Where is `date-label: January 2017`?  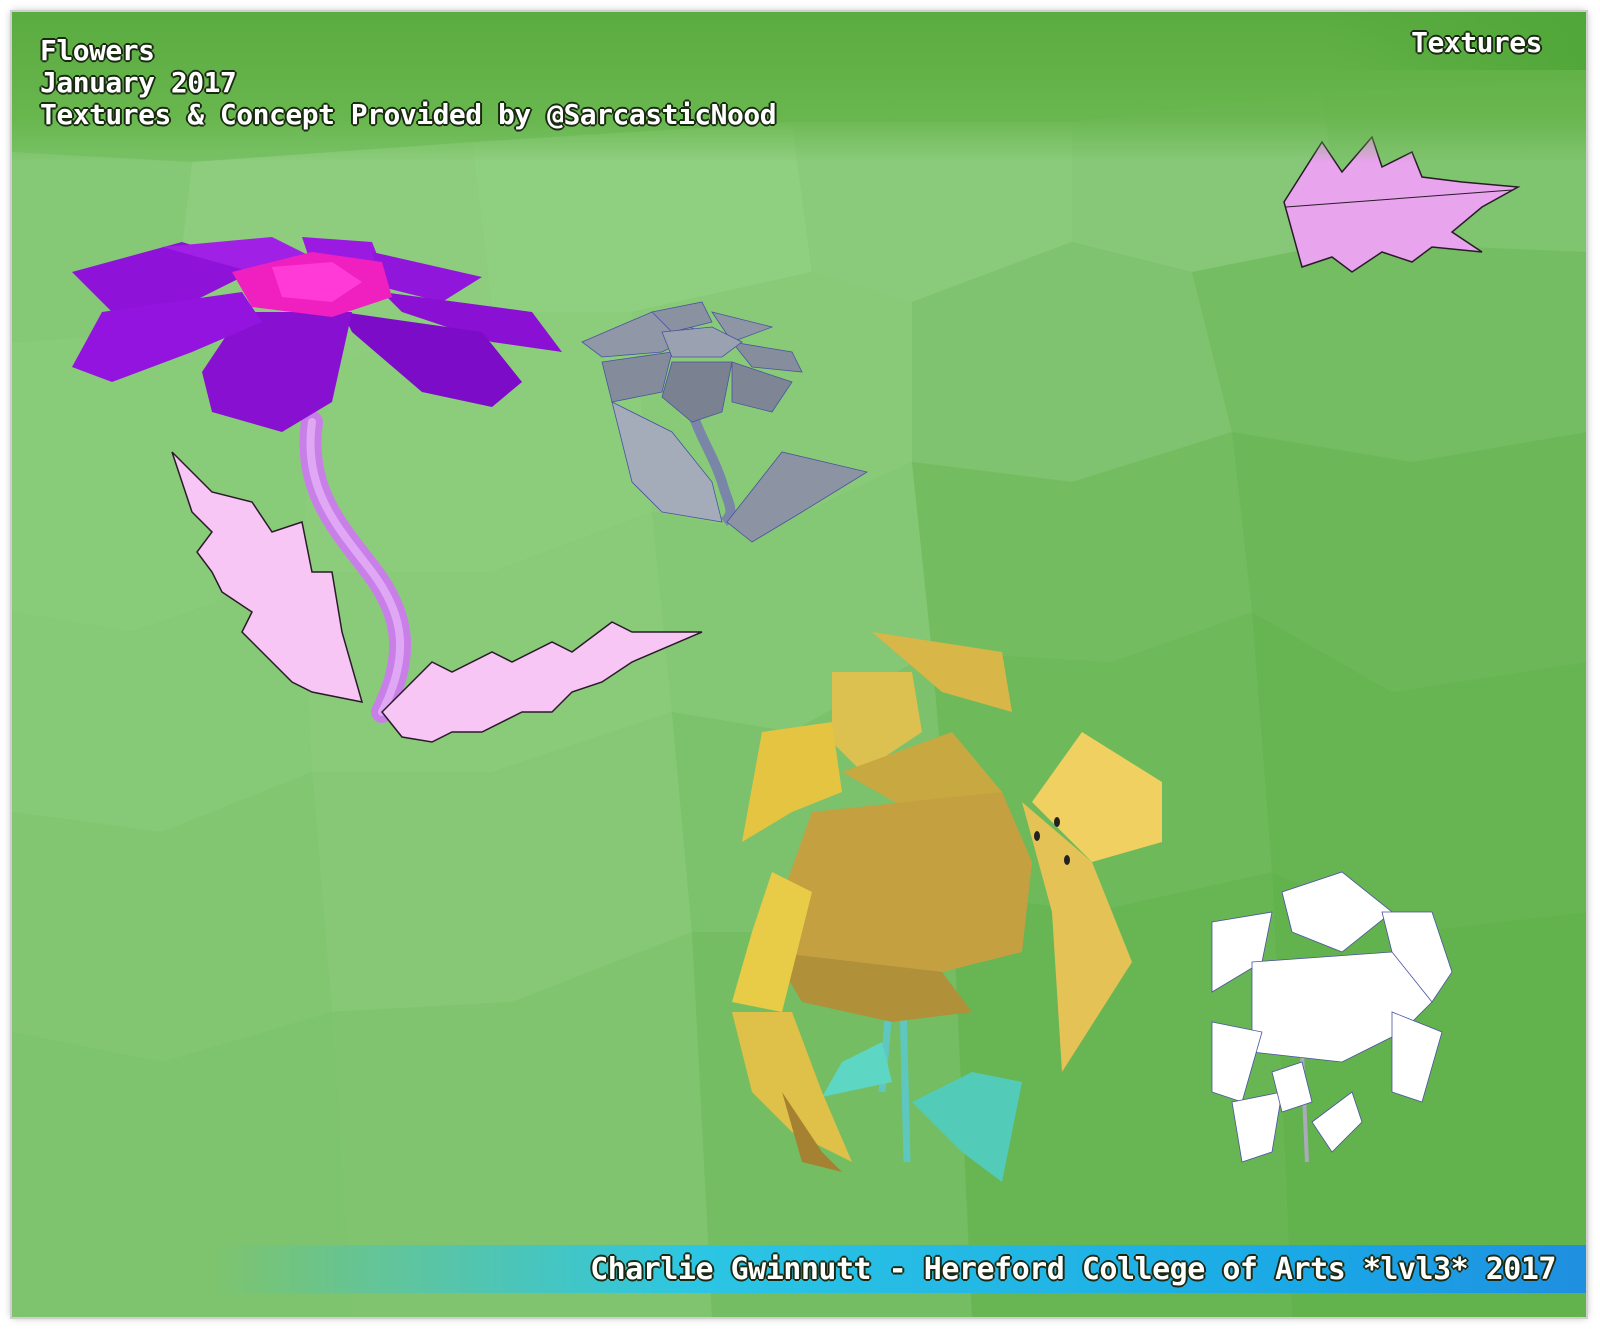 date-label: January 2017 is located at coordinates (138, 82).